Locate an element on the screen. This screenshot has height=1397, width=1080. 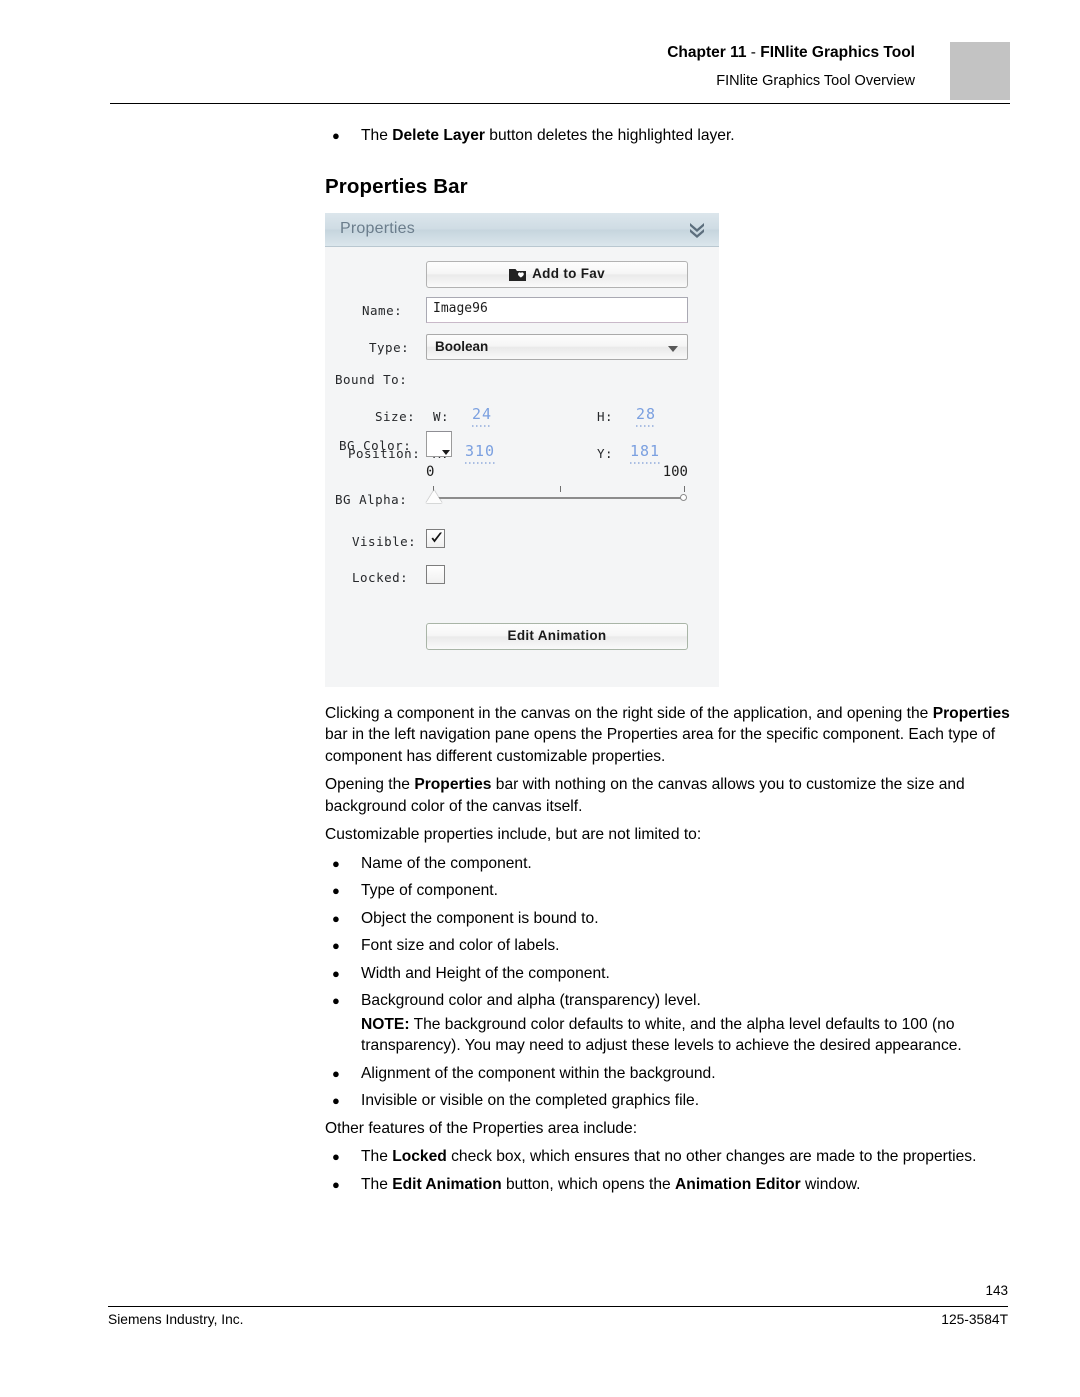
footer-page-number: 143 is located at coordinates (996, 1290).